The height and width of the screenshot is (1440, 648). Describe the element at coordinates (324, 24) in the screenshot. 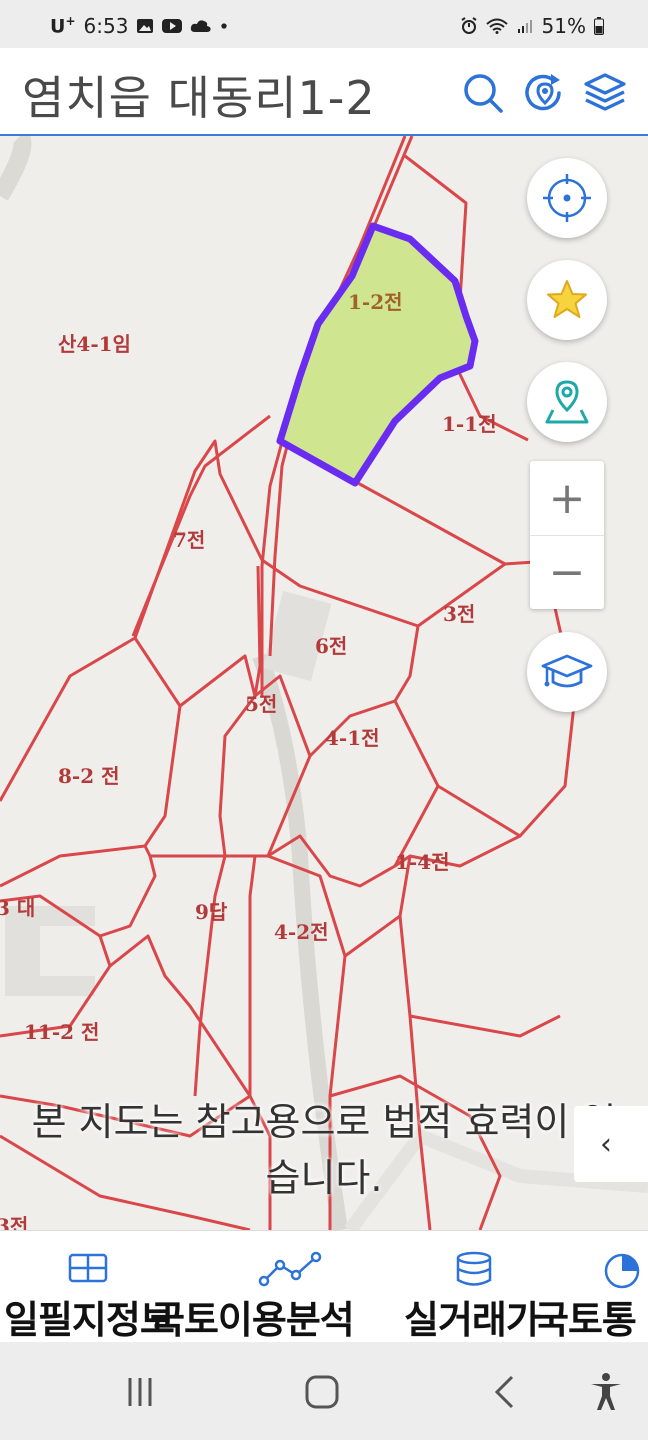

I see `status-bar: U+ 6:53 51%` at that location.